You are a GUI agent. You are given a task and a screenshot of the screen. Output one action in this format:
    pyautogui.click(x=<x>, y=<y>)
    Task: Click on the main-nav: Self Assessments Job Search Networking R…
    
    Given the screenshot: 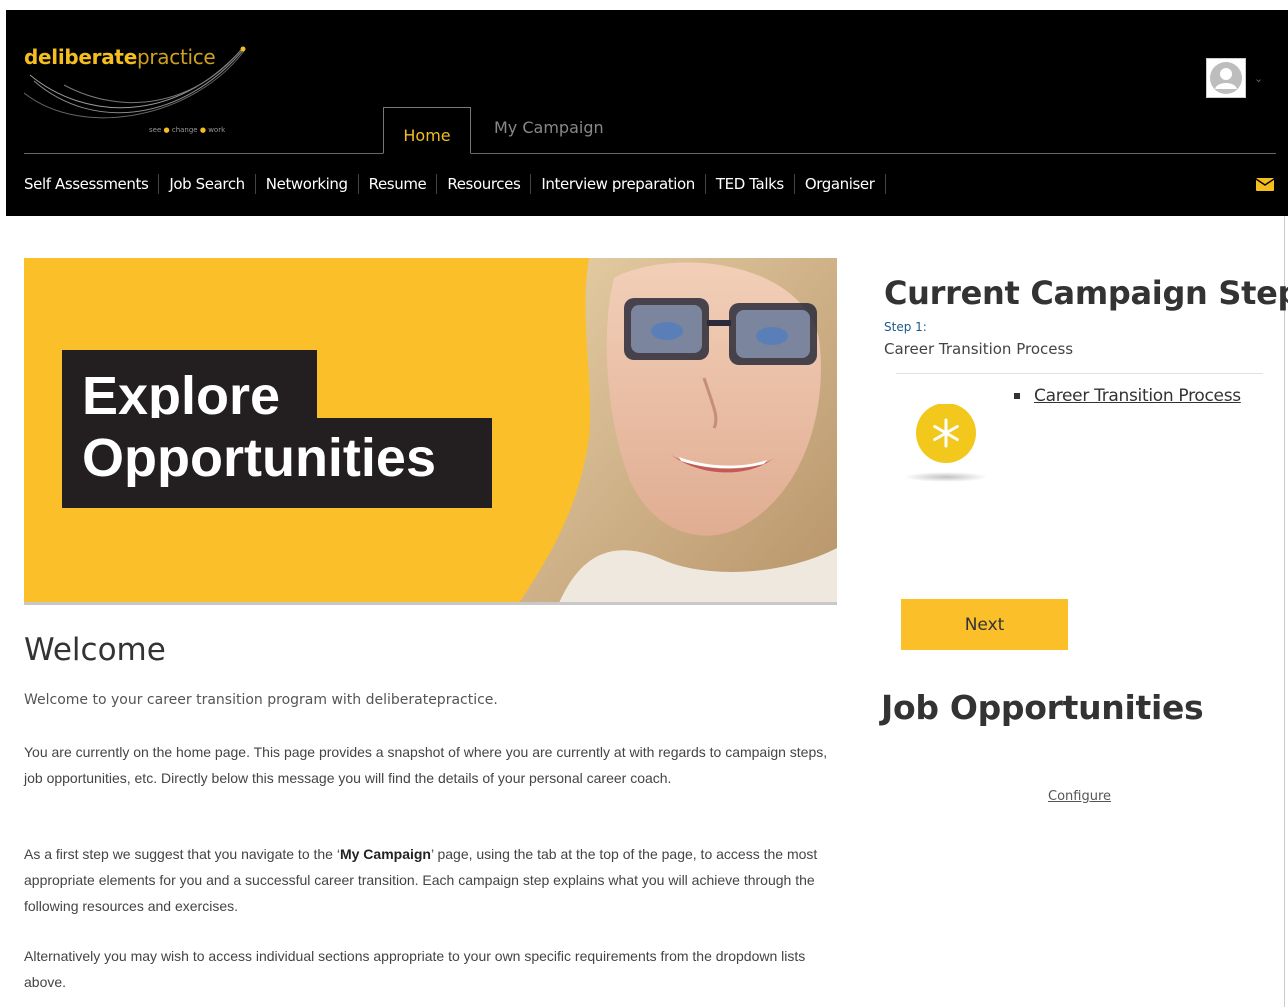 What is the action you would take?
    pyautogui.click(x=455, y=184)
    